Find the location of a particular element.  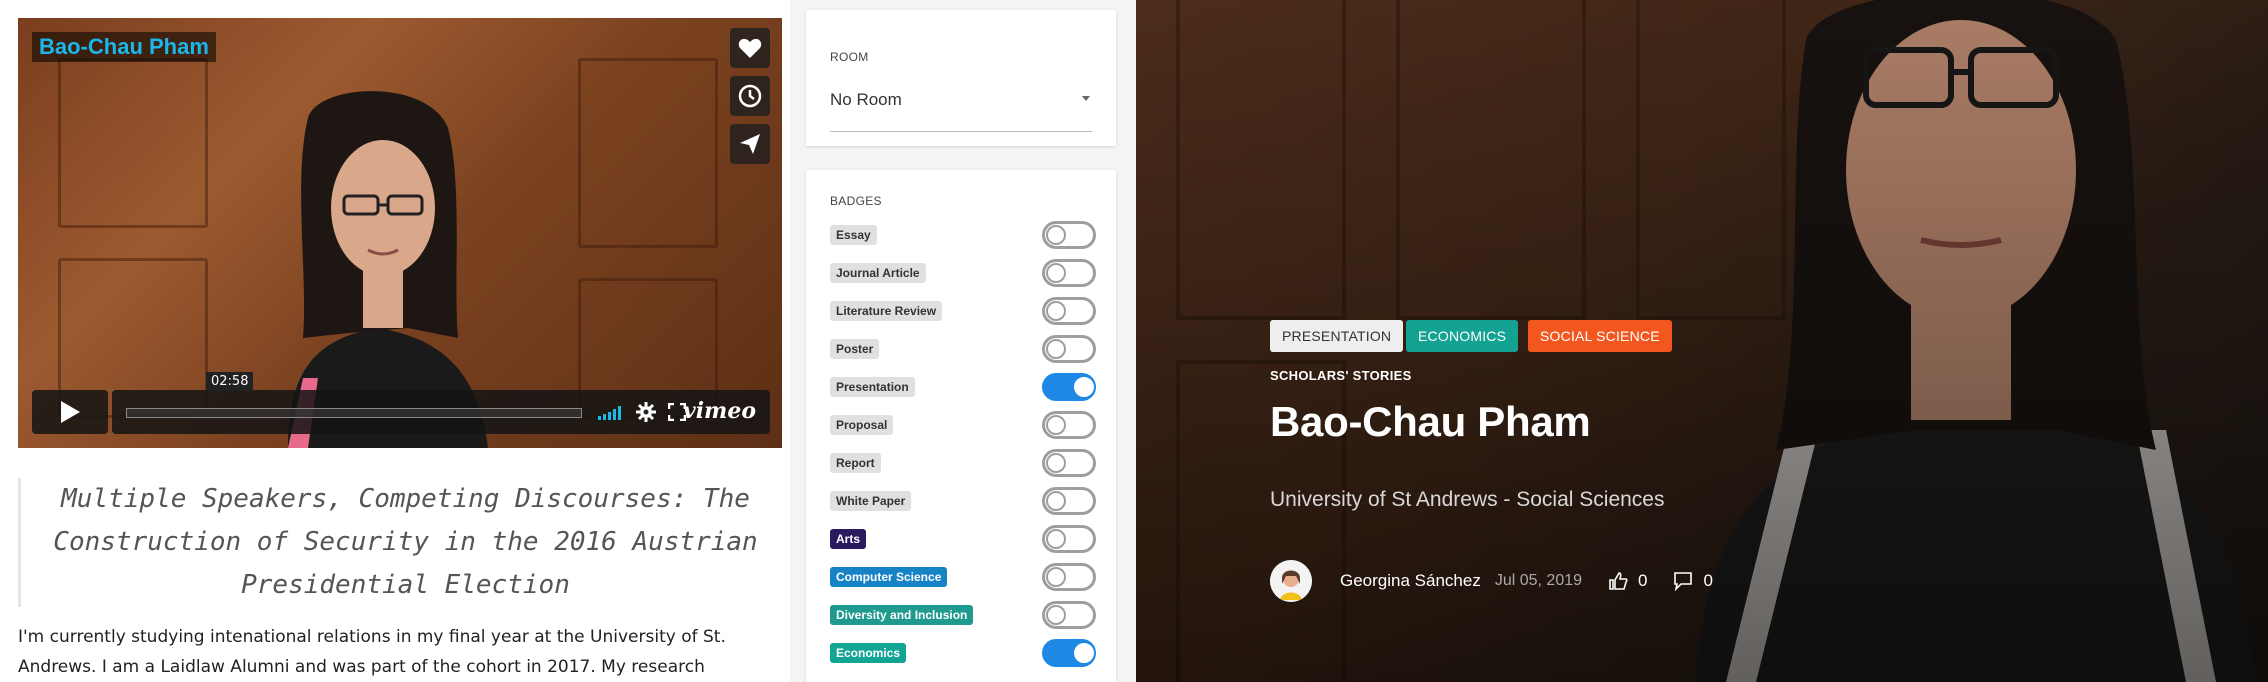

avatar-icon is located at coordinates (1291, 581).